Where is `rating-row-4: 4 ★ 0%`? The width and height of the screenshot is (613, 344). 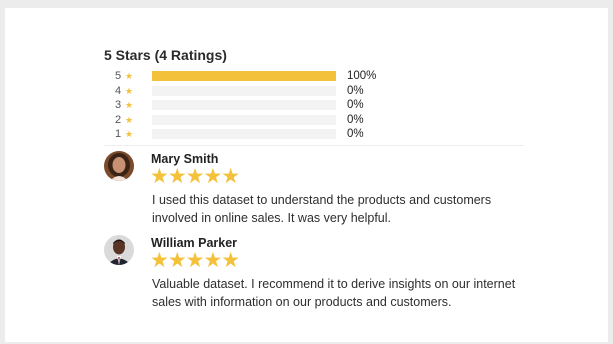 rating-row-4: 4 ★ 0% is located at coordinates (254, 91).